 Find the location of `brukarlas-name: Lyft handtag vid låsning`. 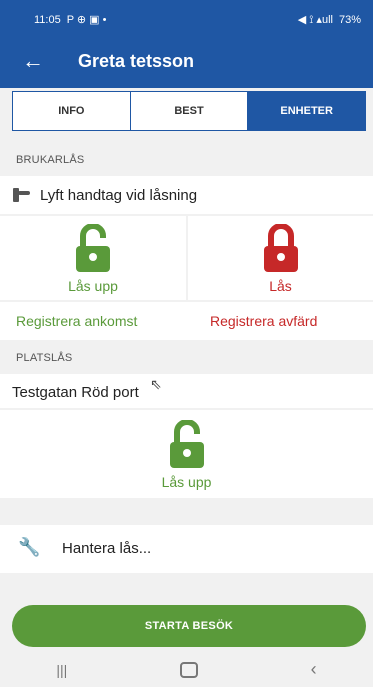

brukarlas-name: Lyft handtag vid låsning is located at coordinates (104, 195).